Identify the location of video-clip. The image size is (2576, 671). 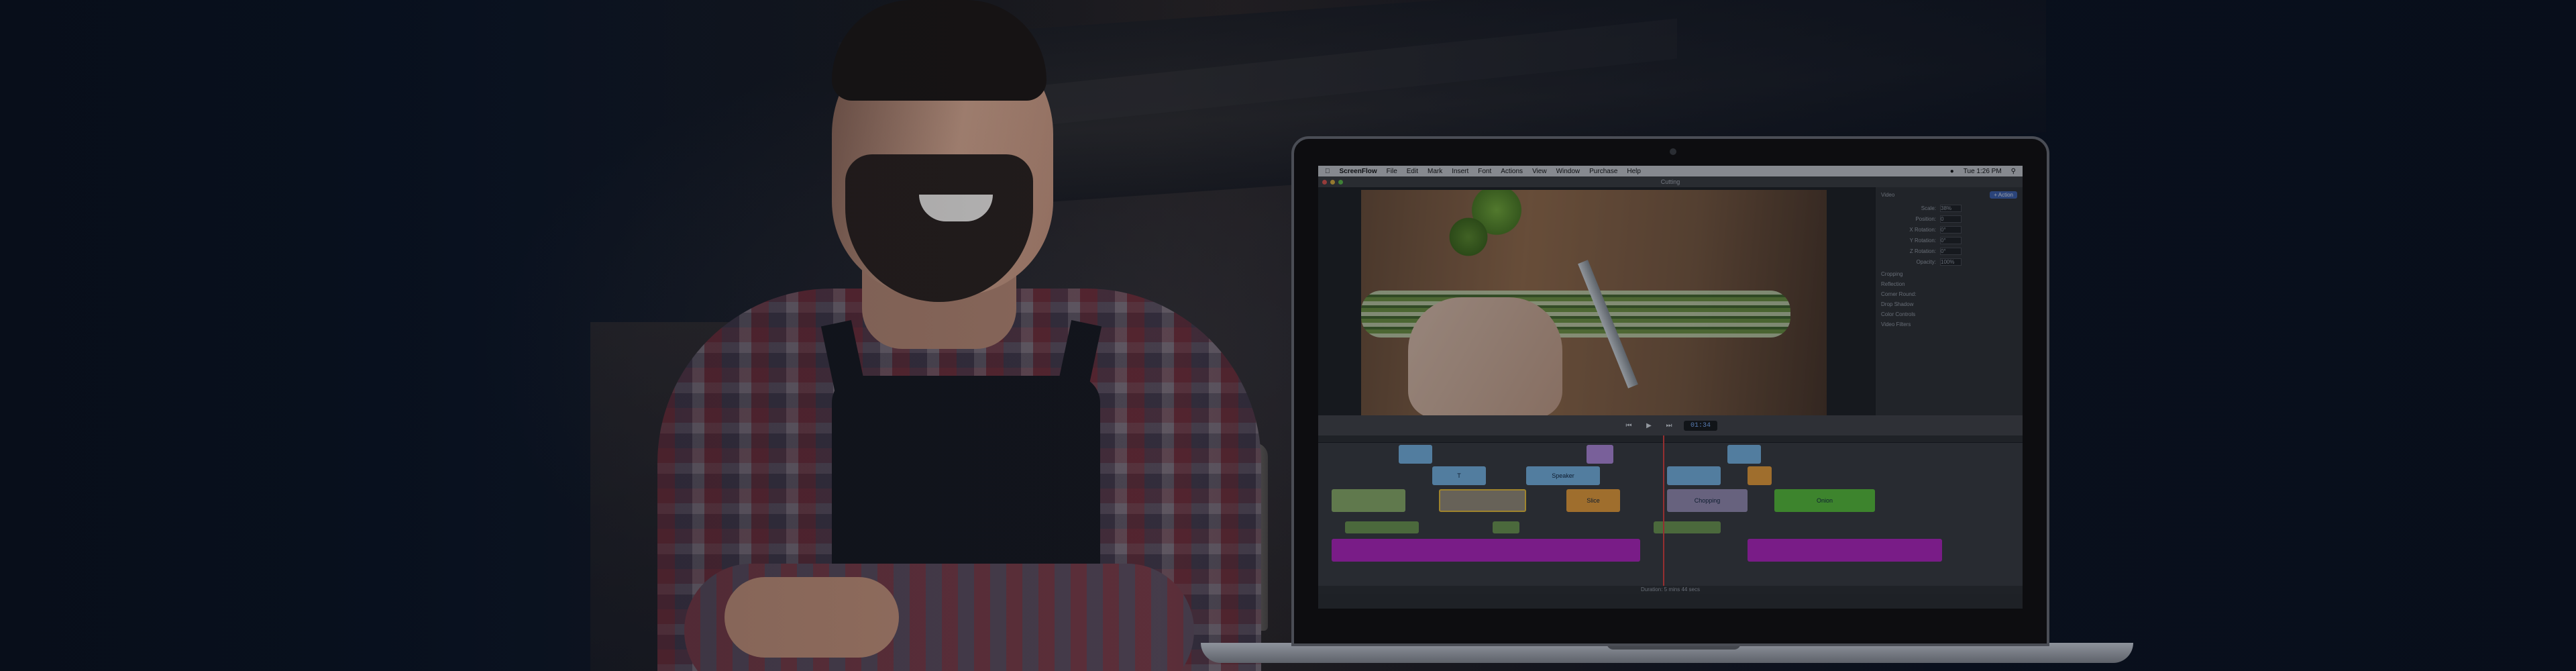
(1368, 501).